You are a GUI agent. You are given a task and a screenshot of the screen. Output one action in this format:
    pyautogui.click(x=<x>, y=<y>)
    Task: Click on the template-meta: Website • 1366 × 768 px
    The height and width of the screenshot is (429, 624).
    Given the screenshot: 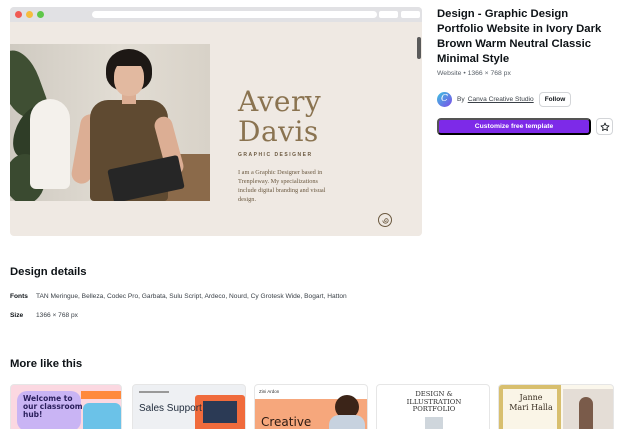 What is the action you would take?
    pyautogui.click(x=474, y=73)
    